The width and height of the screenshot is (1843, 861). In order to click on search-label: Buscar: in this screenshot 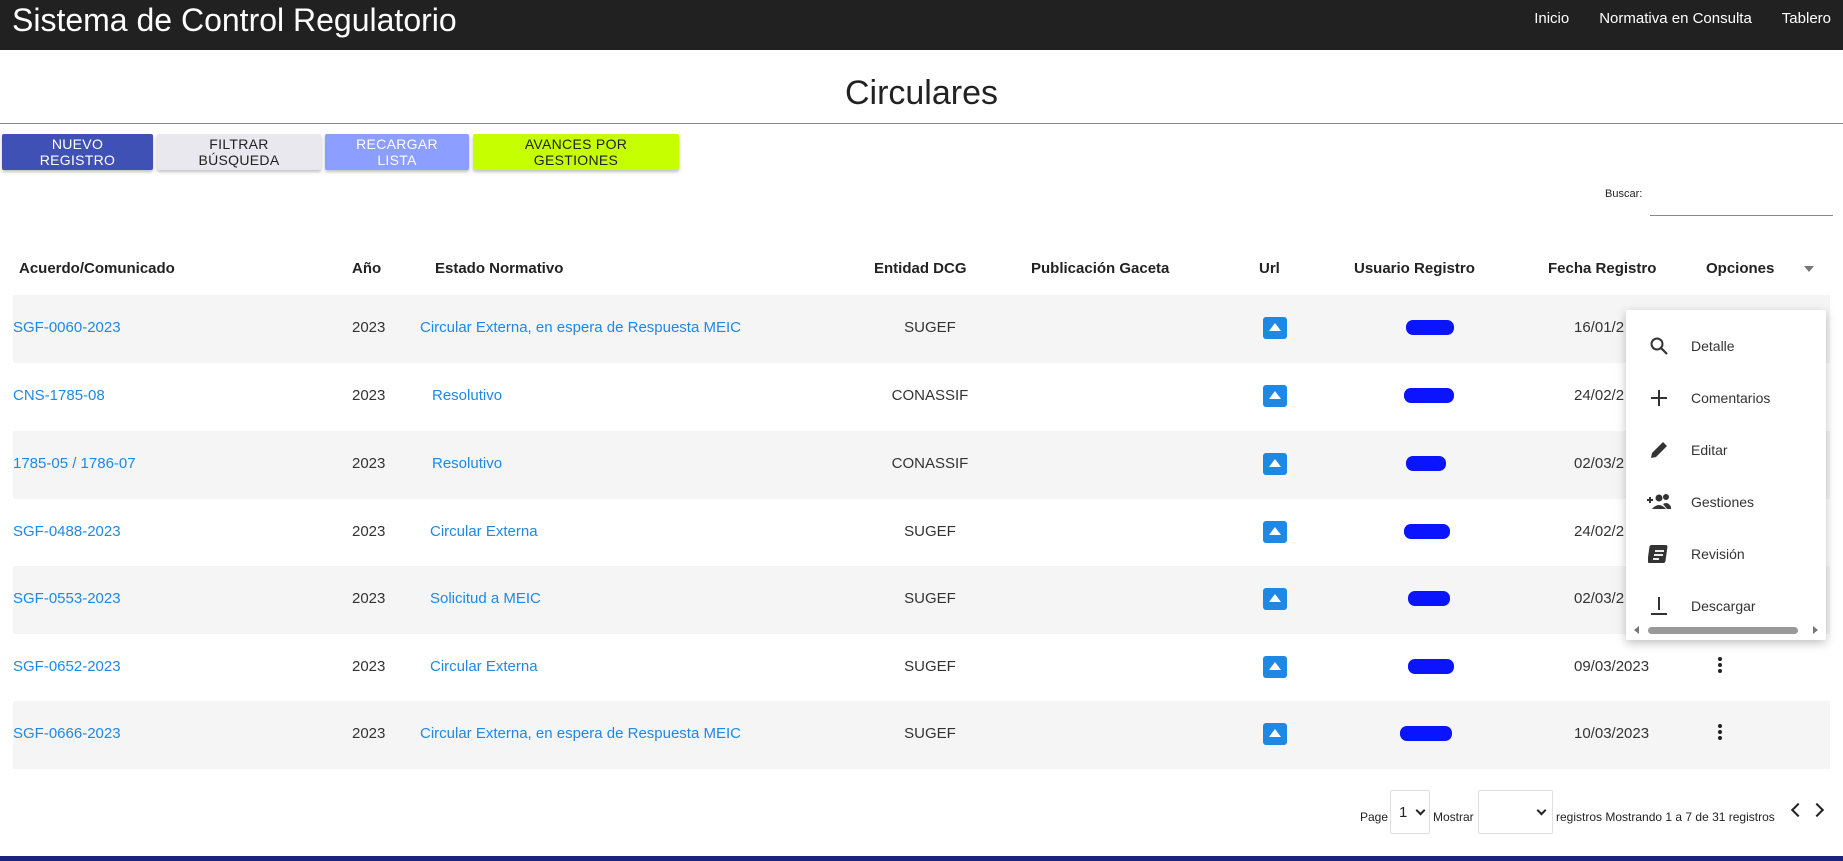, I will do `click(1624, 194)`.